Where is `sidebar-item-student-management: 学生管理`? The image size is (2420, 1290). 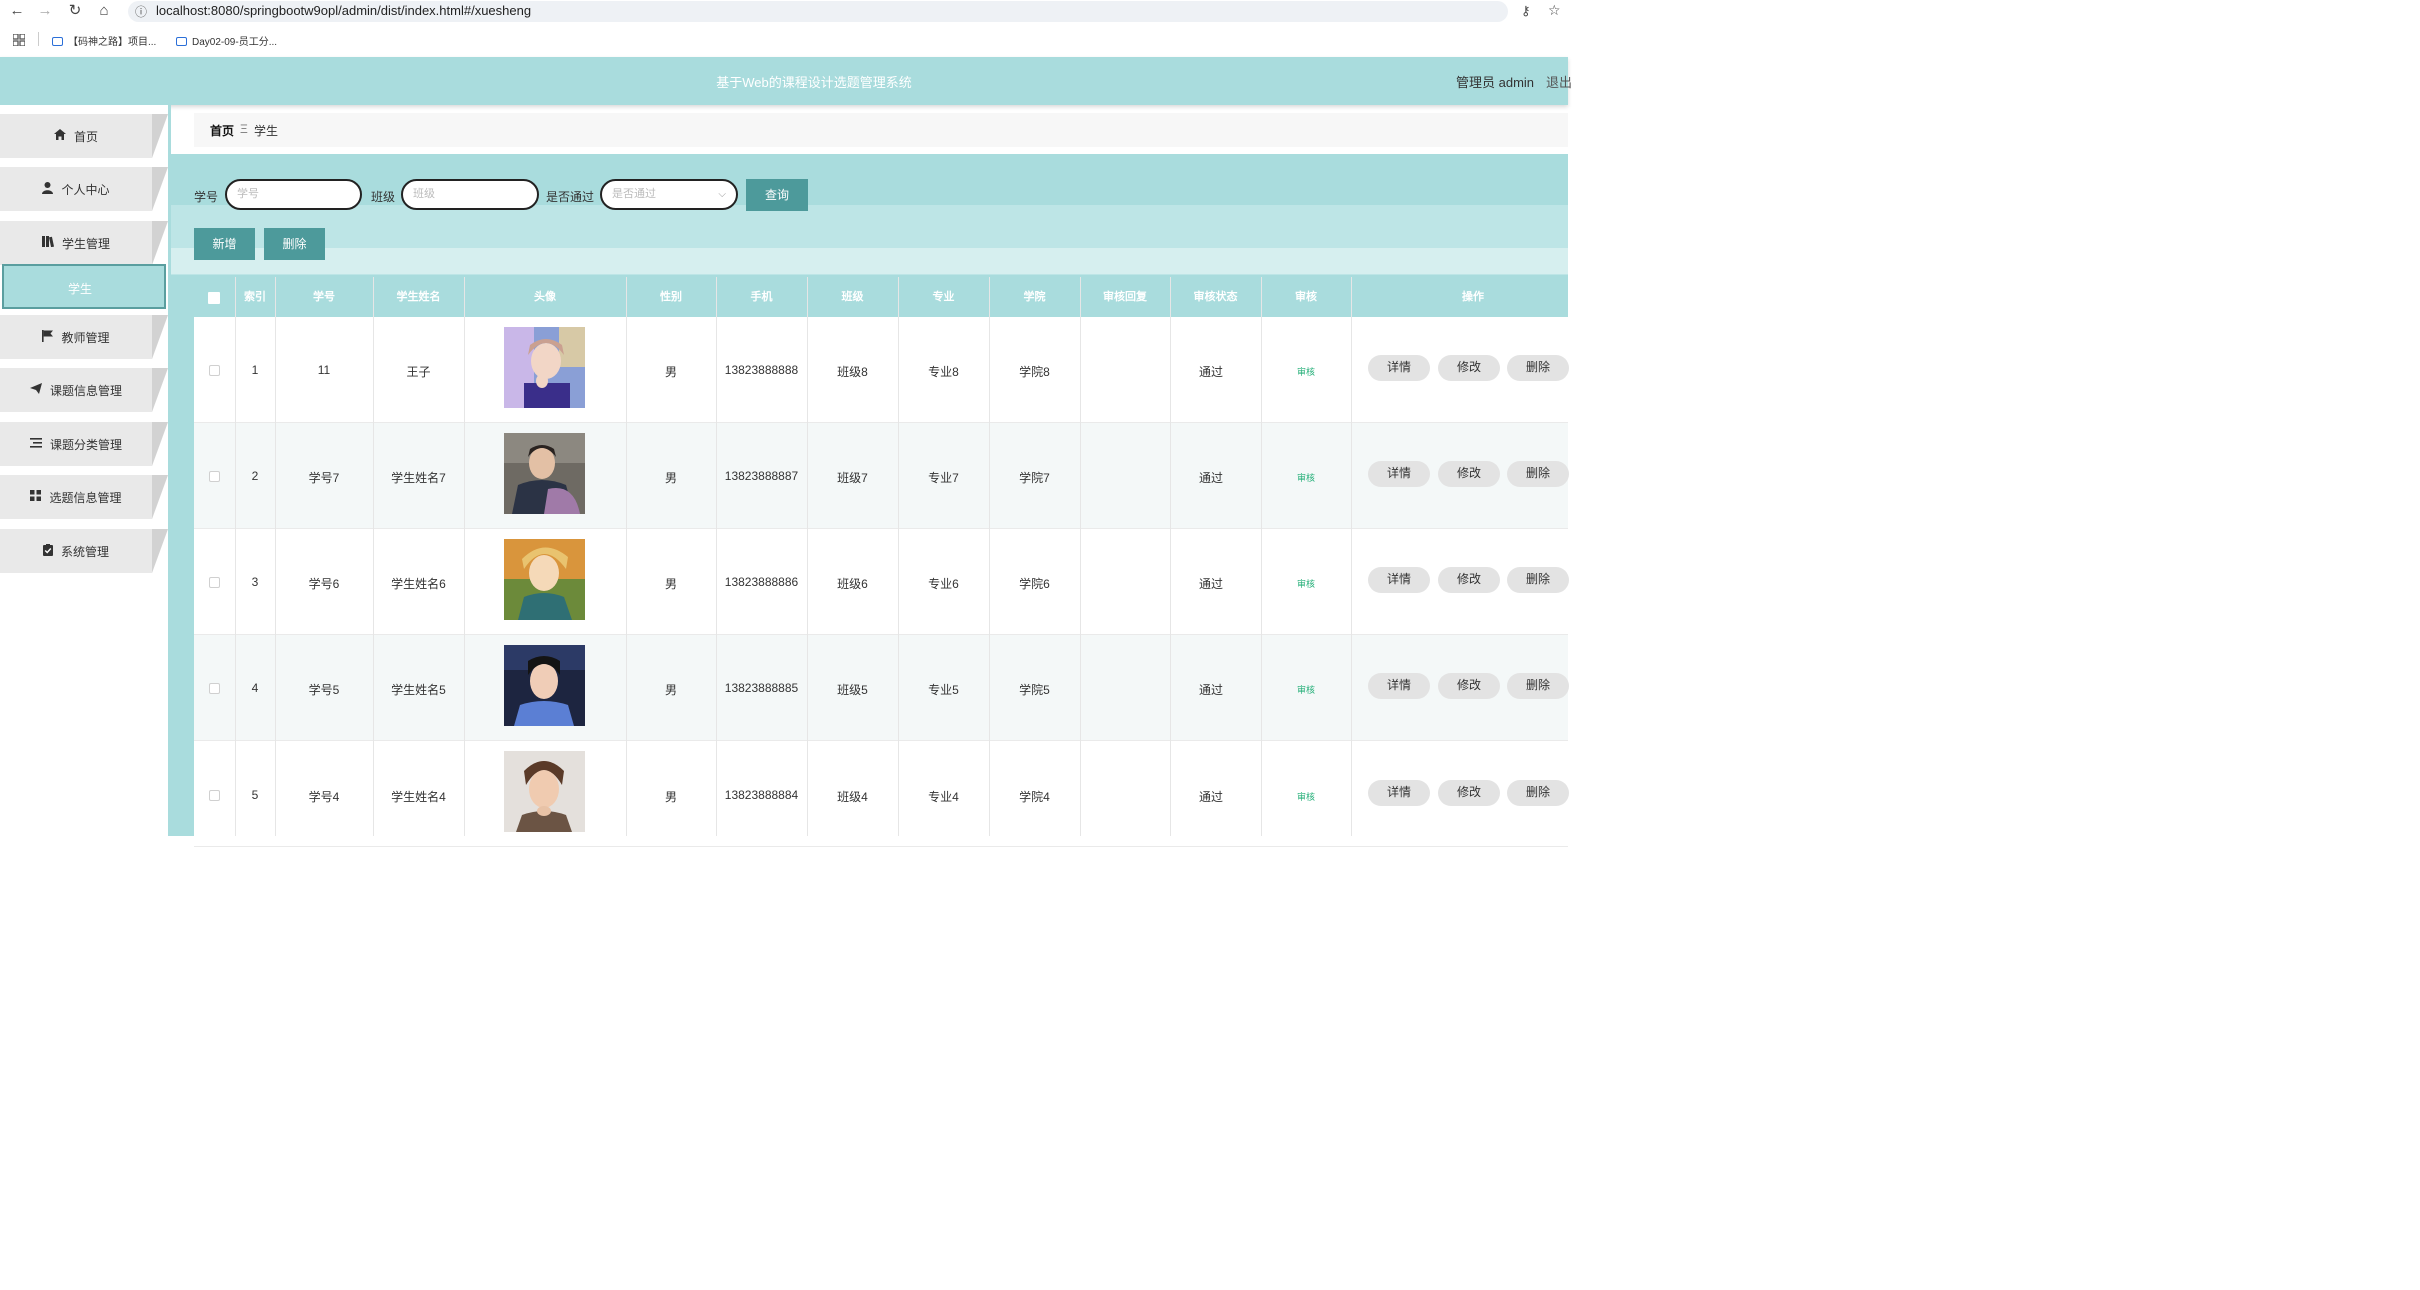 sidebar-item-student-management: 学生管理 is located at coordinates (84, 243).